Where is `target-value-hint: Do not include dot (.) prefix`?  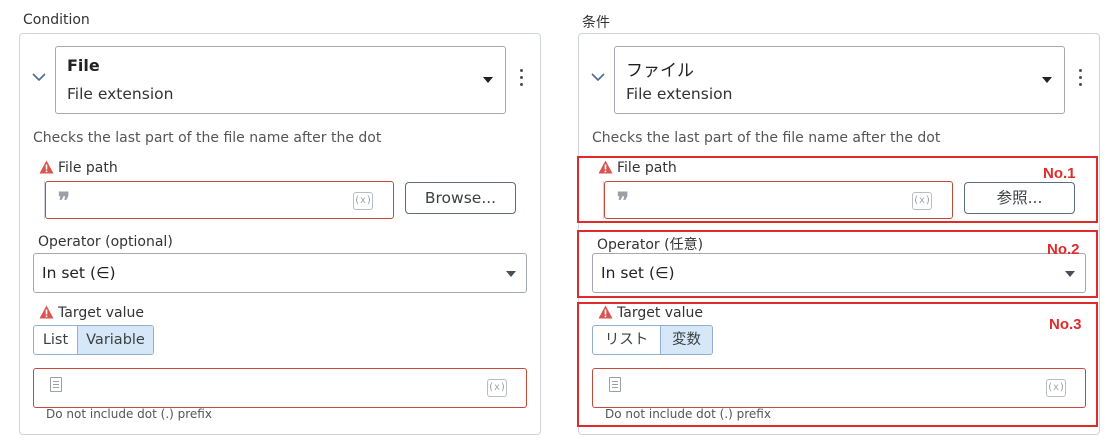 target-value-hint: Do not include dot (.) prefix is located at coordinates (129, 414).